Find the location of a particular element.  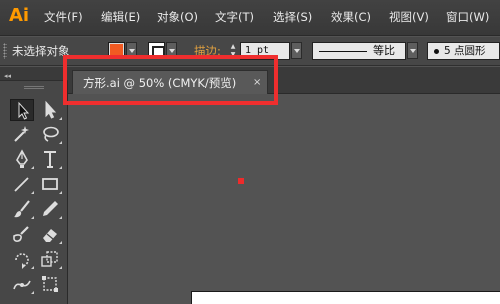

menu-object: 对象(O) is located at coordinates (177, 17).